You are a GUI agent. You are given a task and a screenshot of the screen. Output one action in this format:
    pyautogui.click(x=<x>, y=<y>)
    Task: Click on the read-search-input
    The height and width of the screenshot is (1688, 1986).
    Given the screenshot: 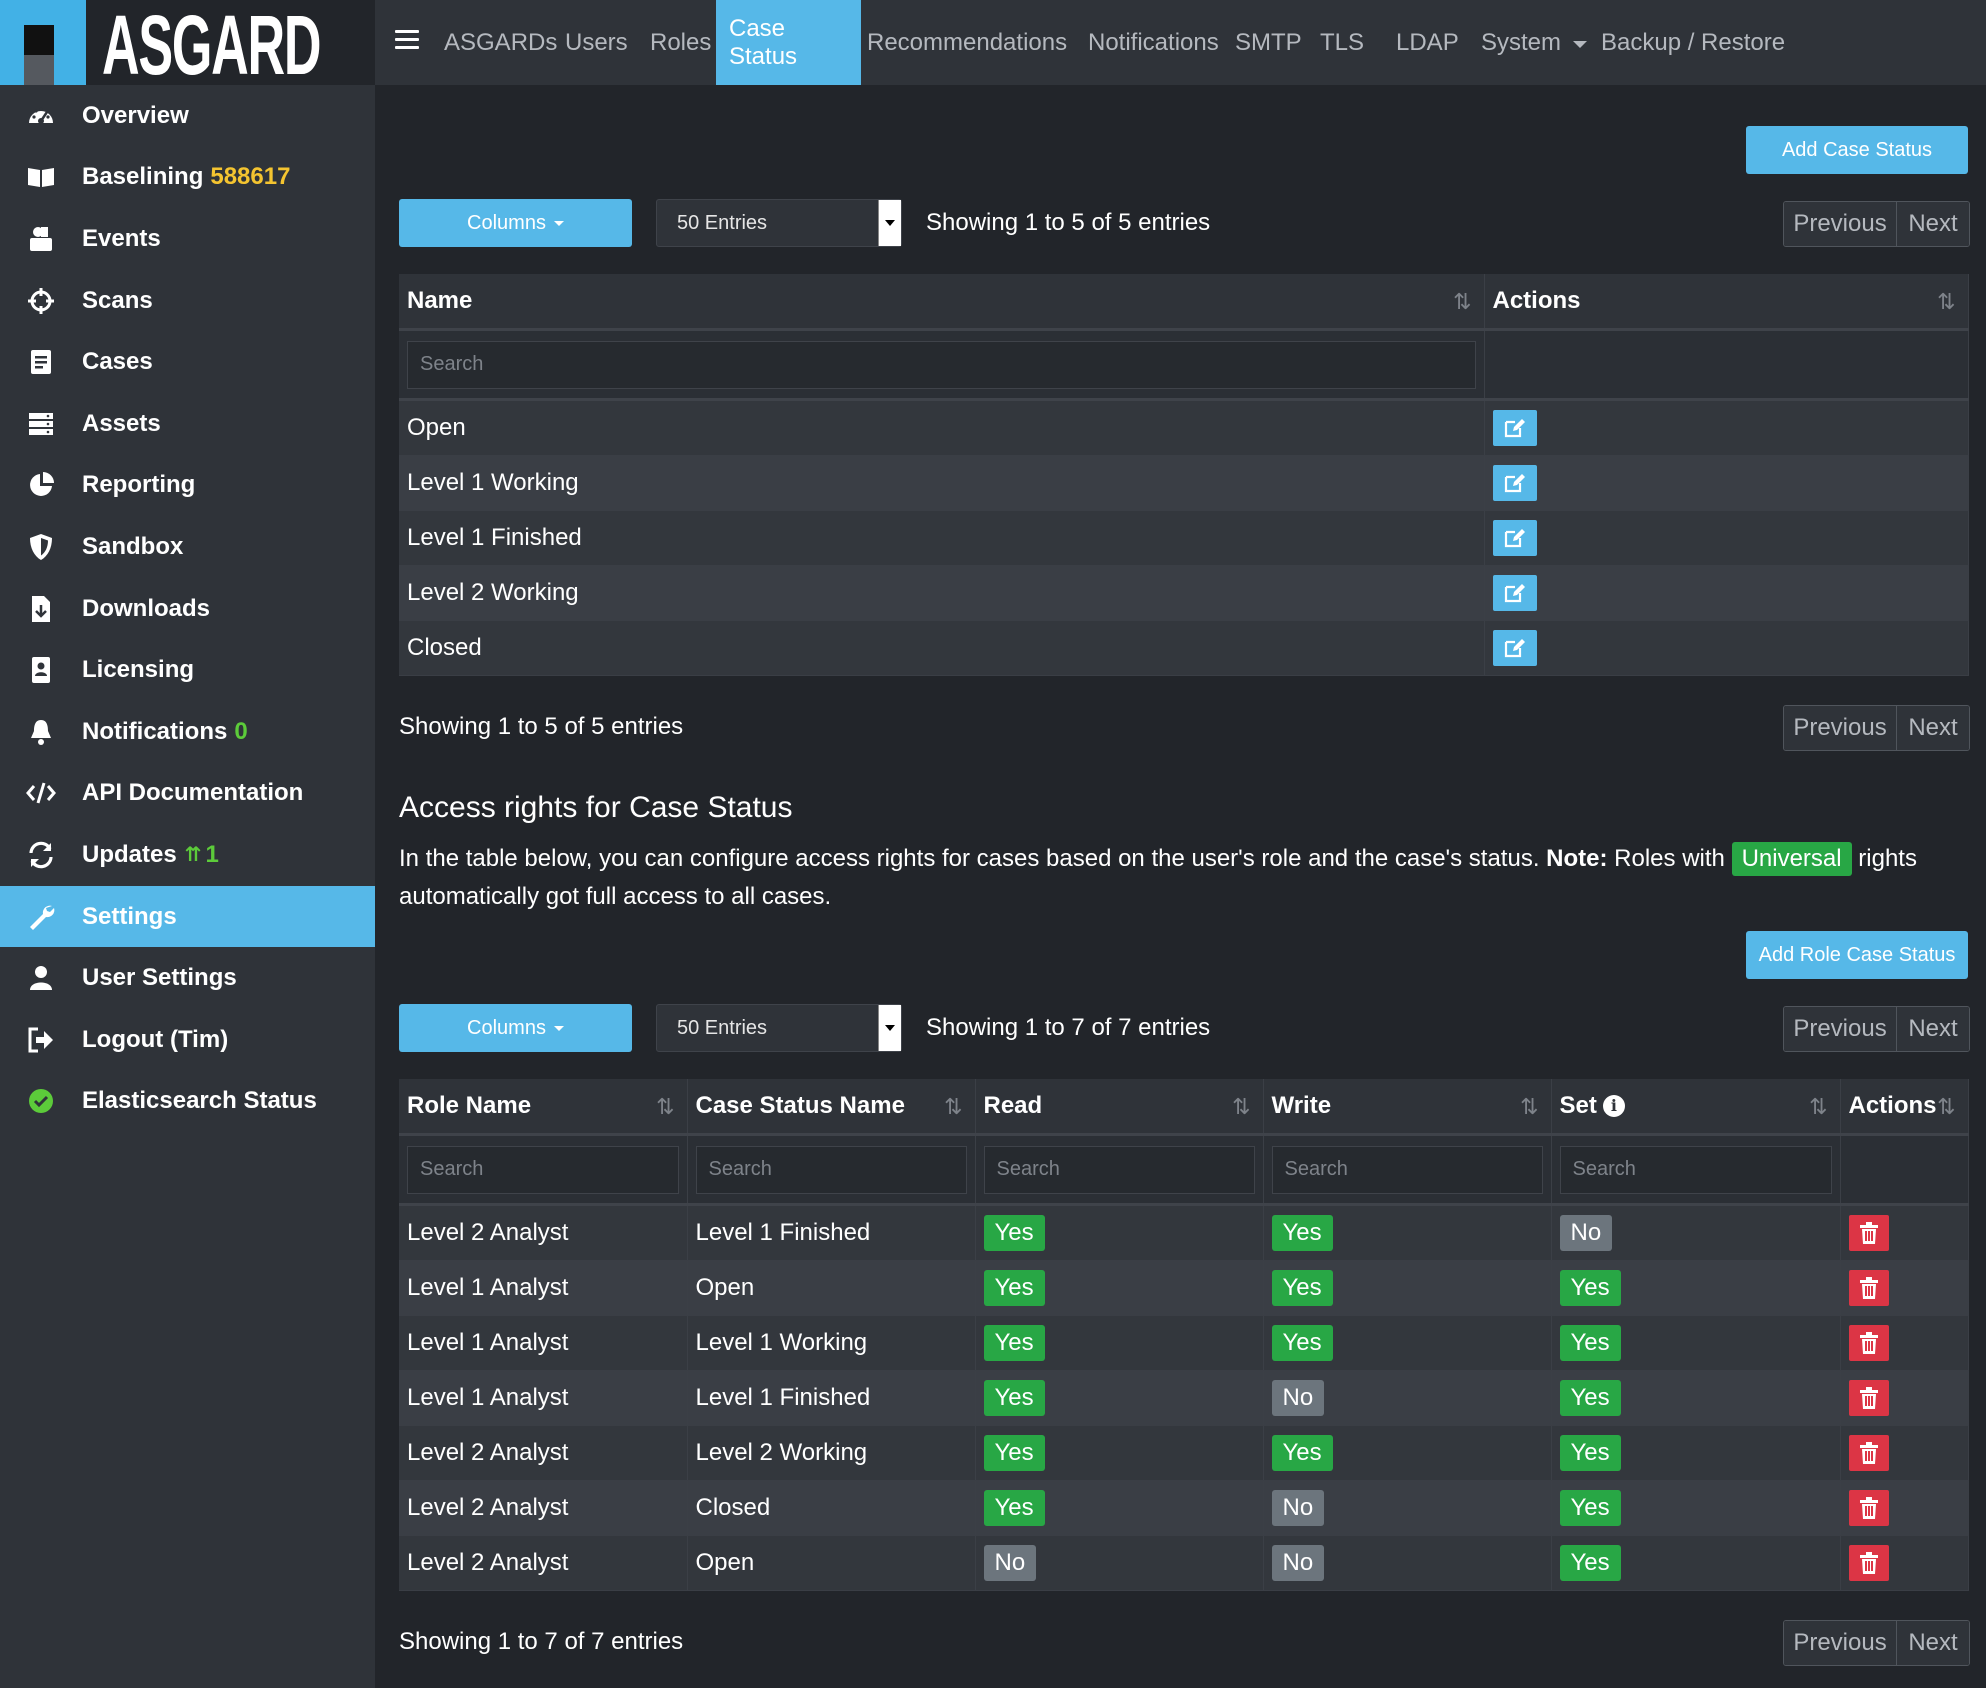 What is the action you would take?
    pyautogui.click(x=1119, y=1169)
    